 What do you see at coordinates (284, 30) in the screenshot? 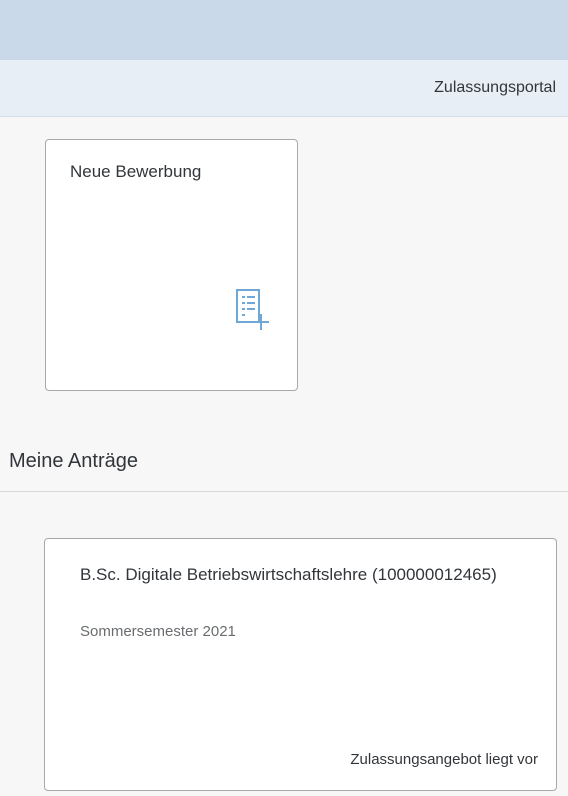
I see `shell-top-bar` at bounding box center [284, 30].